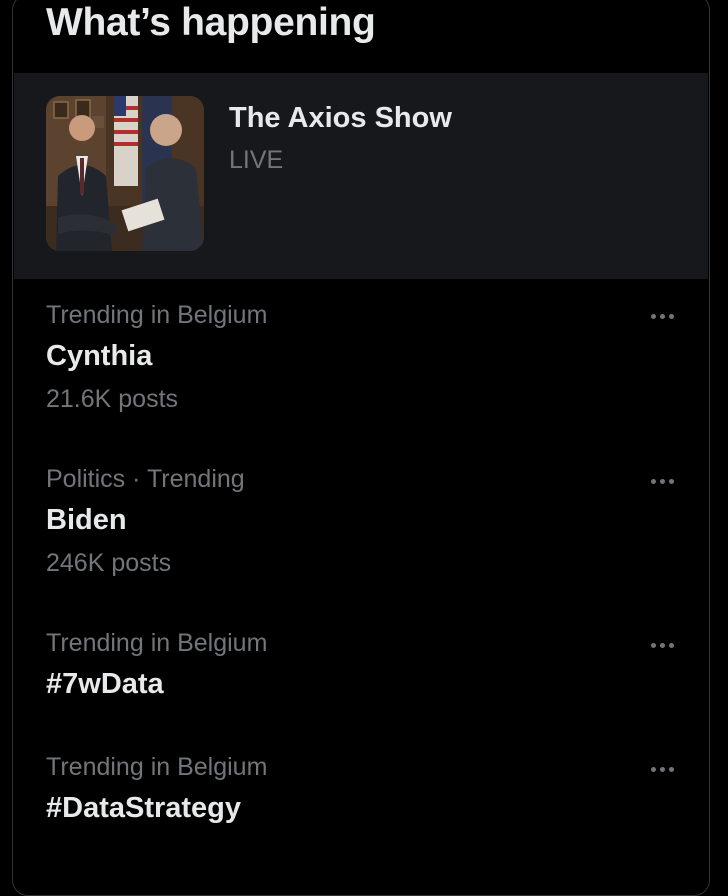 Image resolution: width=728 pixels, height=896 pixels. Describe the element at coordinates (105, 684) in the screenshot. I see `trend-name: #7wData` at that location.